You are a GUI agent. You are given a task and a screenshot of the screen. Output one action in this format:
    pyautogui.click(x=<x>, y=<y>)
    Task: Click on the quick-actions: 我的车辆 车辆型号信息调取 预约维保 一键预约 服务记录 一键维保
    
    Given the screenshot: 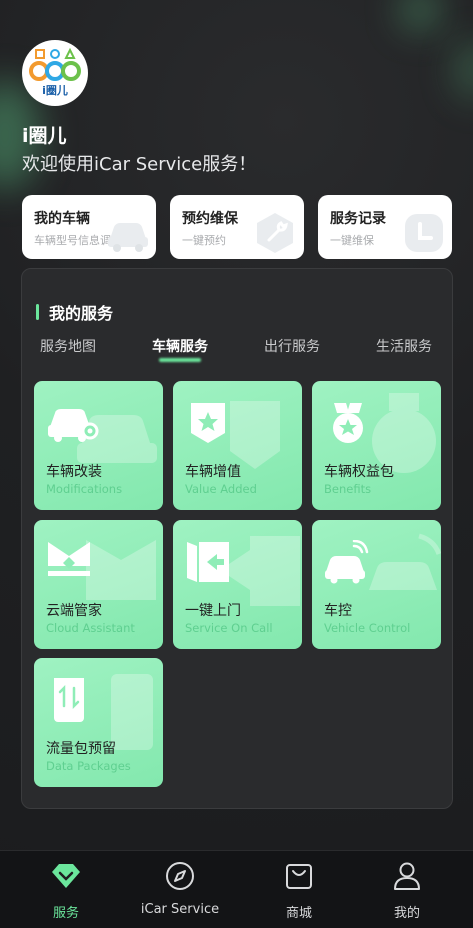 What is the action you would take?
    pyautogui.click(x=238, y=227)
    